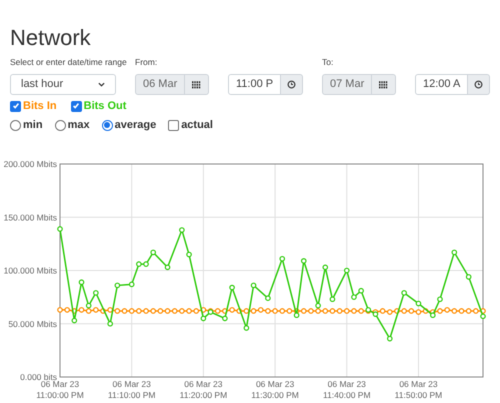 This screenshot has height=403, width=500. What do you see at coordinates (30, 217) in the screenshot?
I see `y-axis-label: 150.000 Mbits` at bounding box center [30, 217].